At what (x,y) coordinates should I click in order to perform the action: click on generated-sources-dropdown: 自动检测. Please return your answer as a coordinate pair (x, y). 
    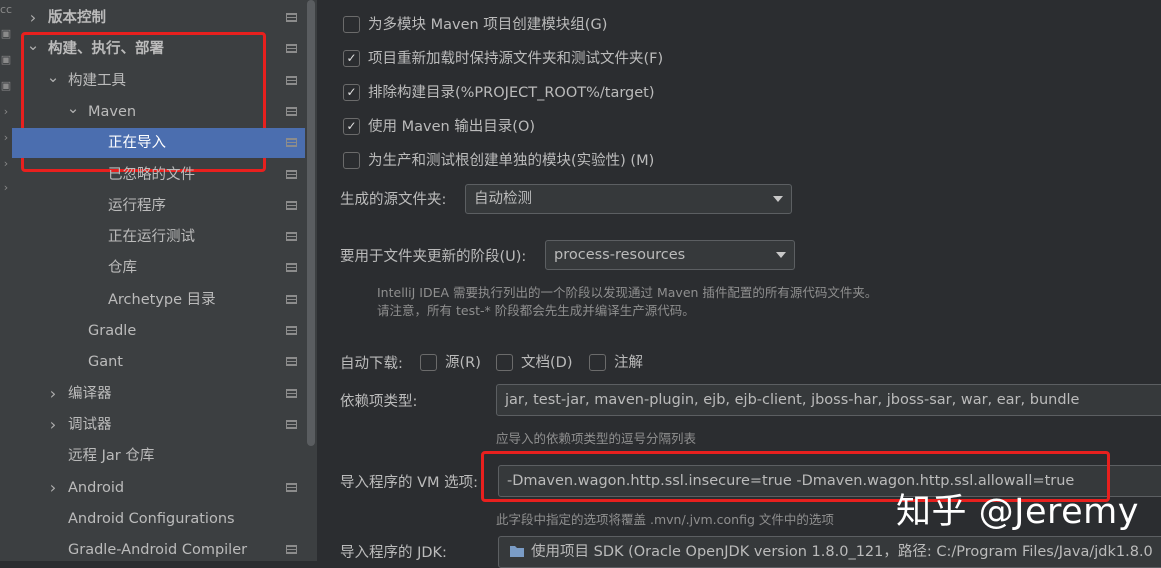
    Looking at the image, I should click on (628, 199).